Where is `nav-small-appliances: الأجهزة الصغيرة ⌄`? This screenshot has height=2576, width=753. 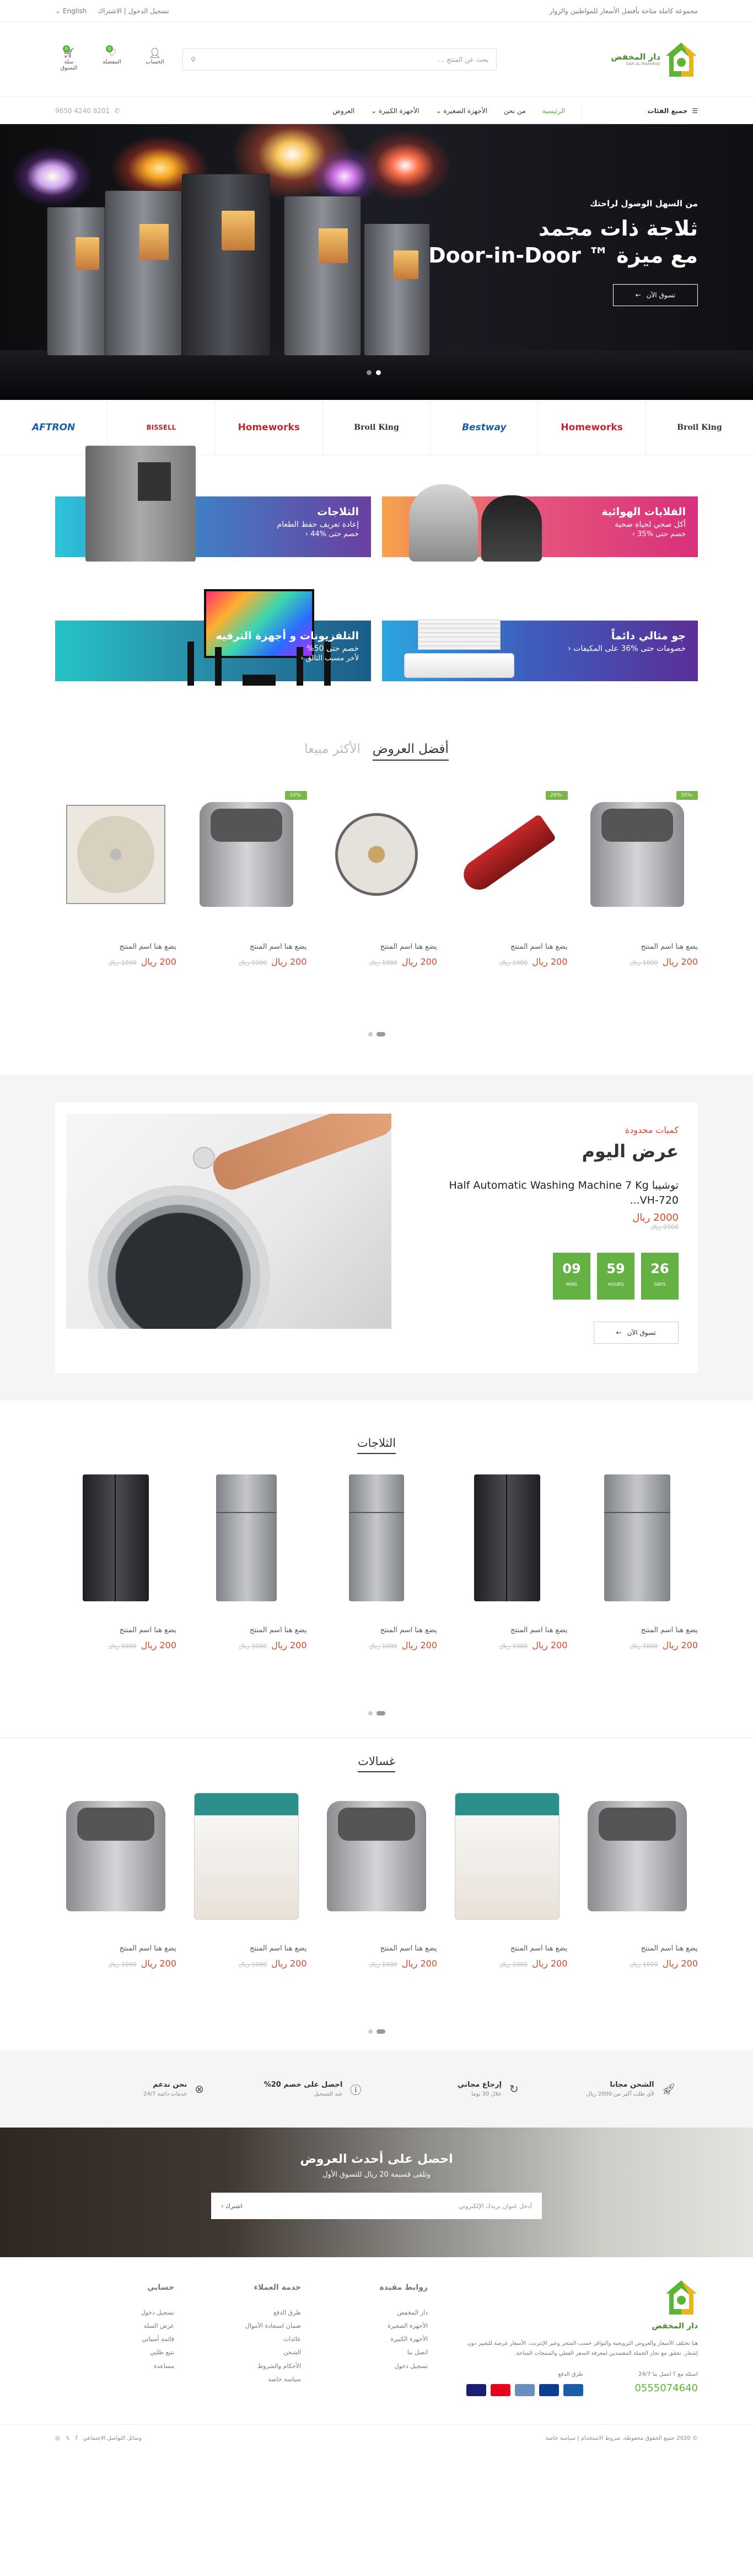 nav-small-appliances: الأجهزة الصغيرة ⌄ is located at coordinates (461, 111).